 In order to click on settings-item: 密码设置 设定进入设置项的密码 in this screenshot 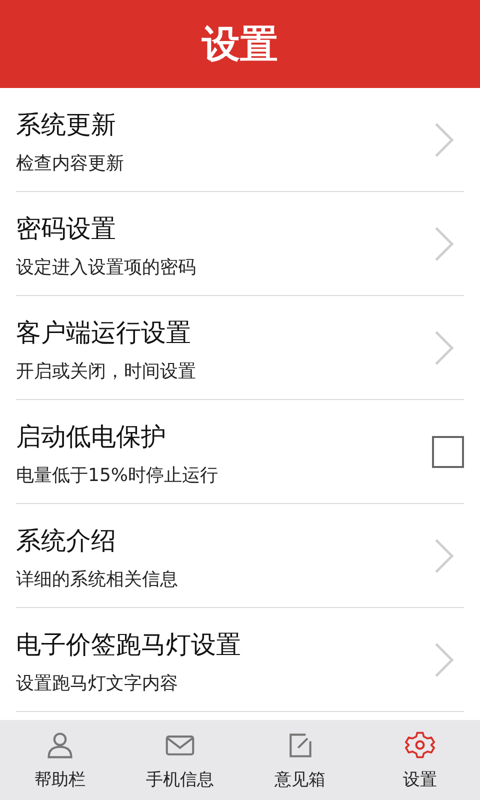, I will do `click(240, 244)`.